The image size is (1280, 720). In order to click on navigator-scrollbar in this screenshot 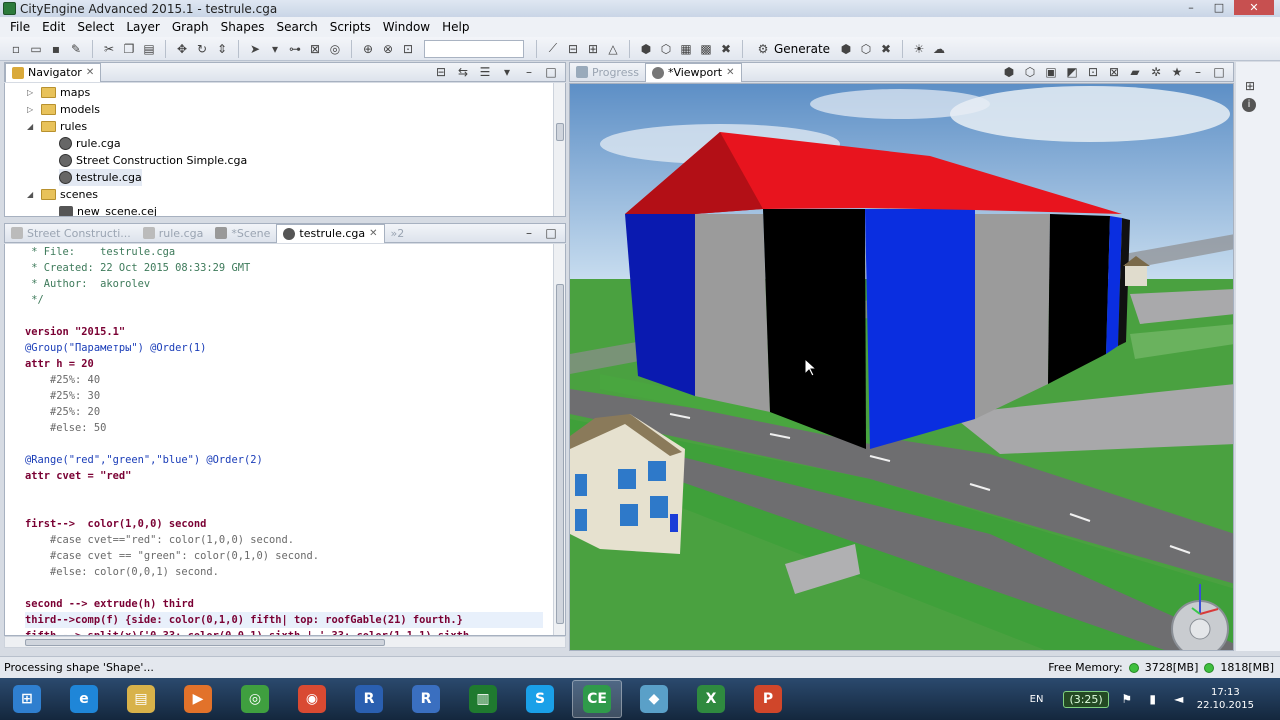, I will do `click(559, 149)`.